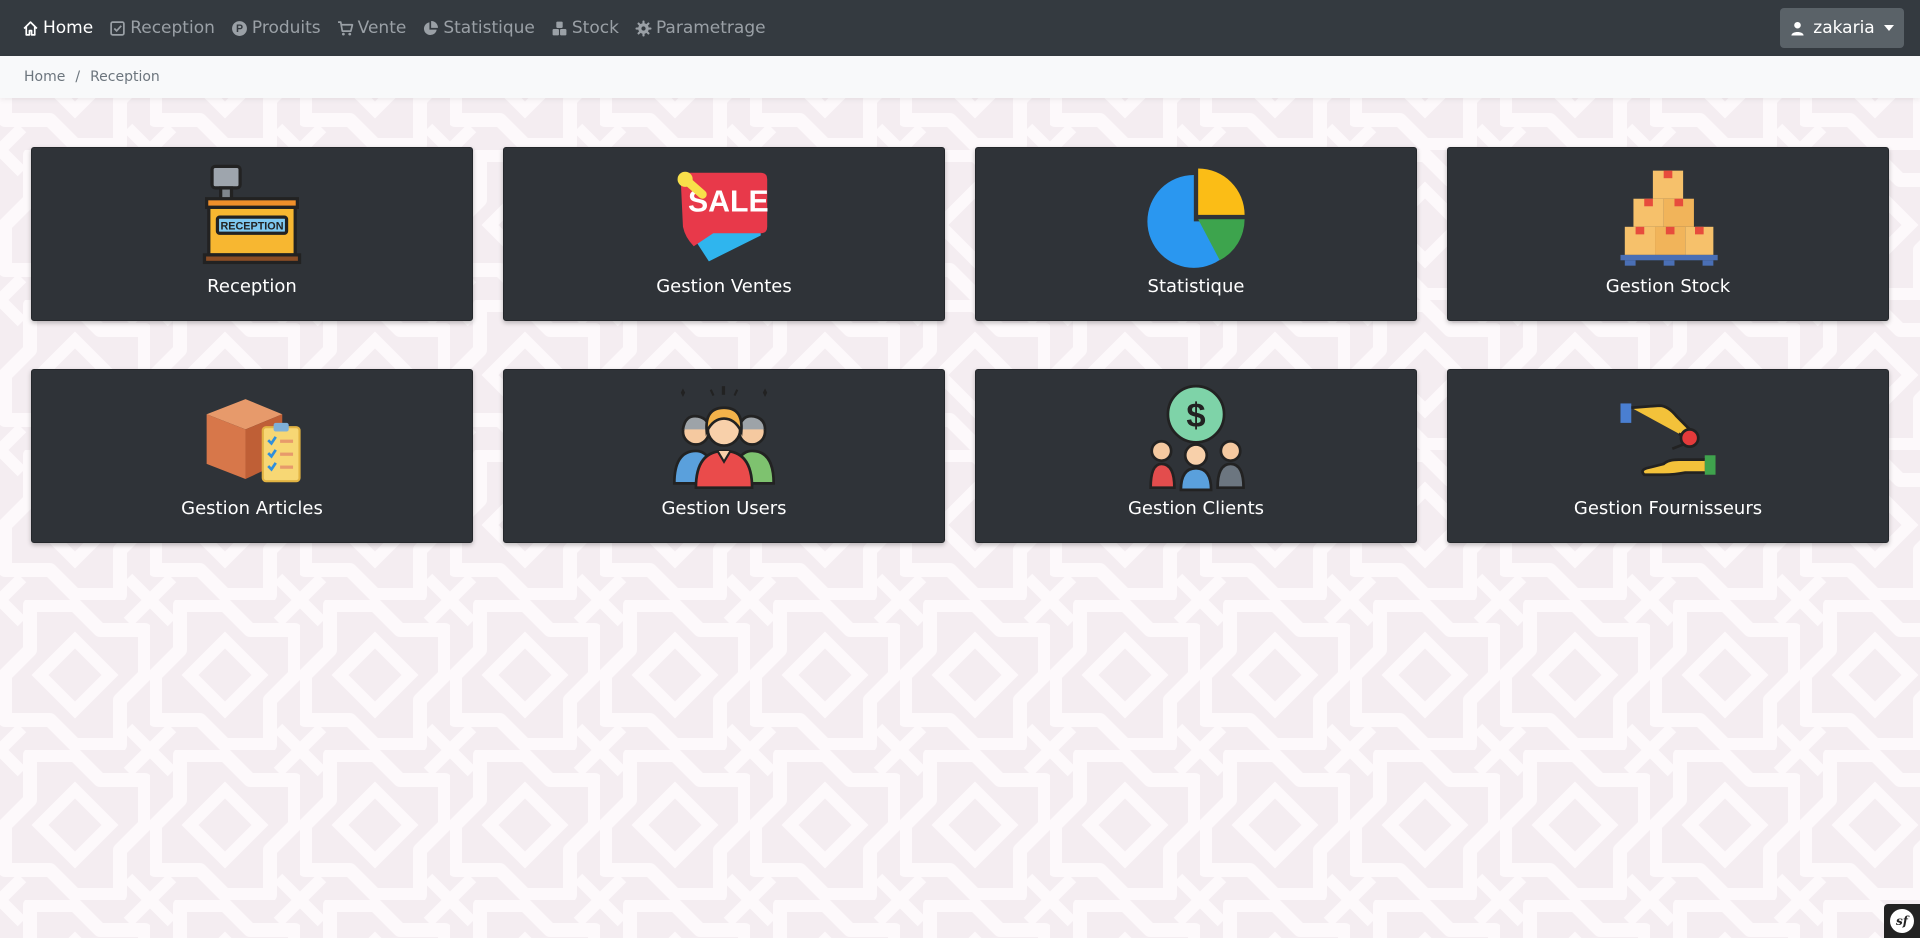  I want to click on symfony-icon: sf, so click(1902, 921).